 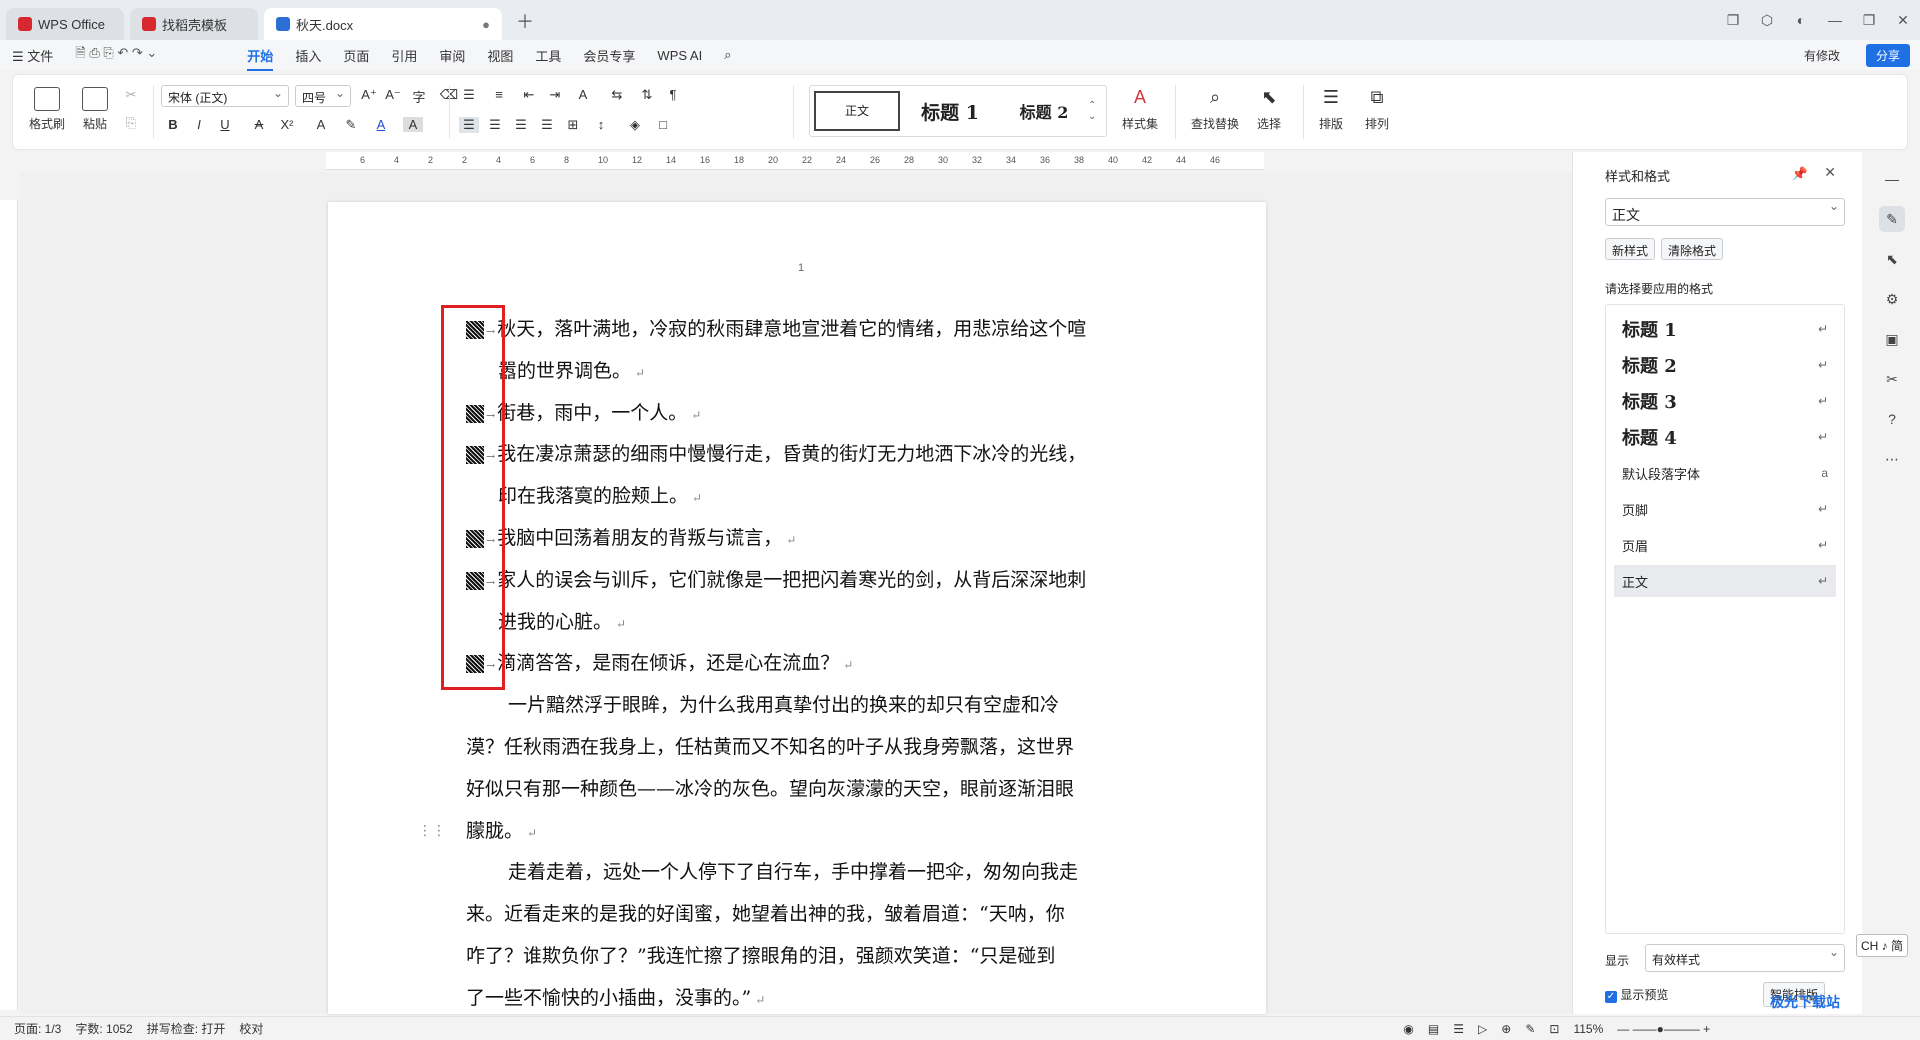 I want to click on text-line: 来。近看走来的是我的好闺蜜，她望着出神的我，皱着眉道：“天呐，你, so click(x=765, y=912).